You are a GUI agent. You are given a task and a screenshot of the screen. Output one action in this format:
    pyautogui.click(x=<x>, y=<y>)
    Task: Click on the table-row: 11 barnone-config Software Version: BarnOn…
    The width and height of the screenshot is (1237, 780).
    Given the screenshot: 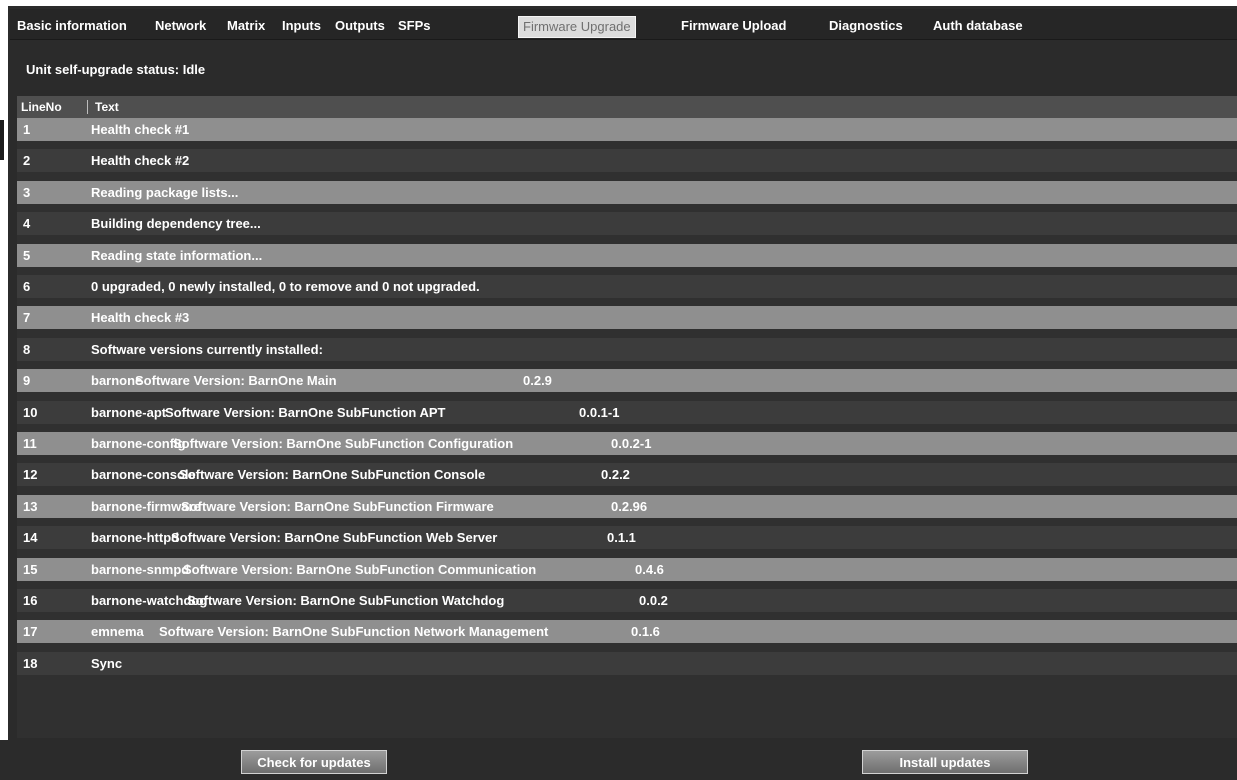 What is the action you would take?
    pyautogui.click(x=627, y=443)
    